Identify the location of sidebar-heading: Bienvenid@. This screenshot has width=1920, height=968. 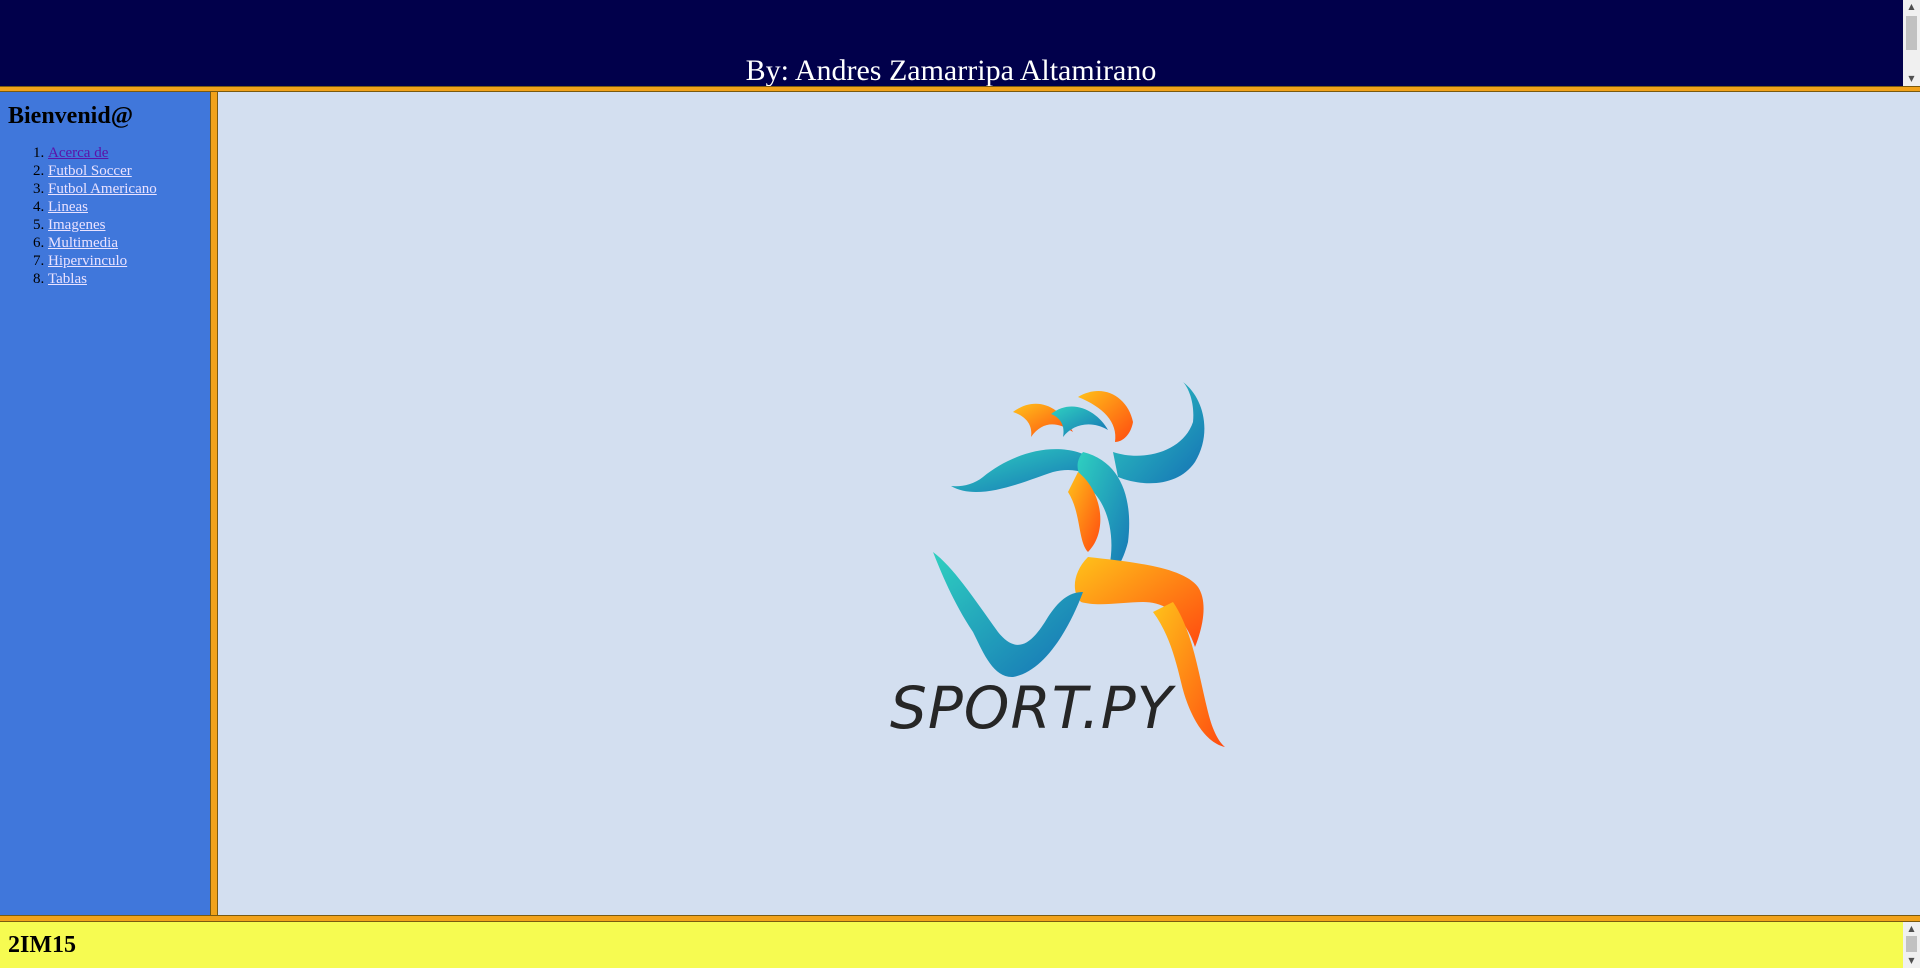
(71, 116).